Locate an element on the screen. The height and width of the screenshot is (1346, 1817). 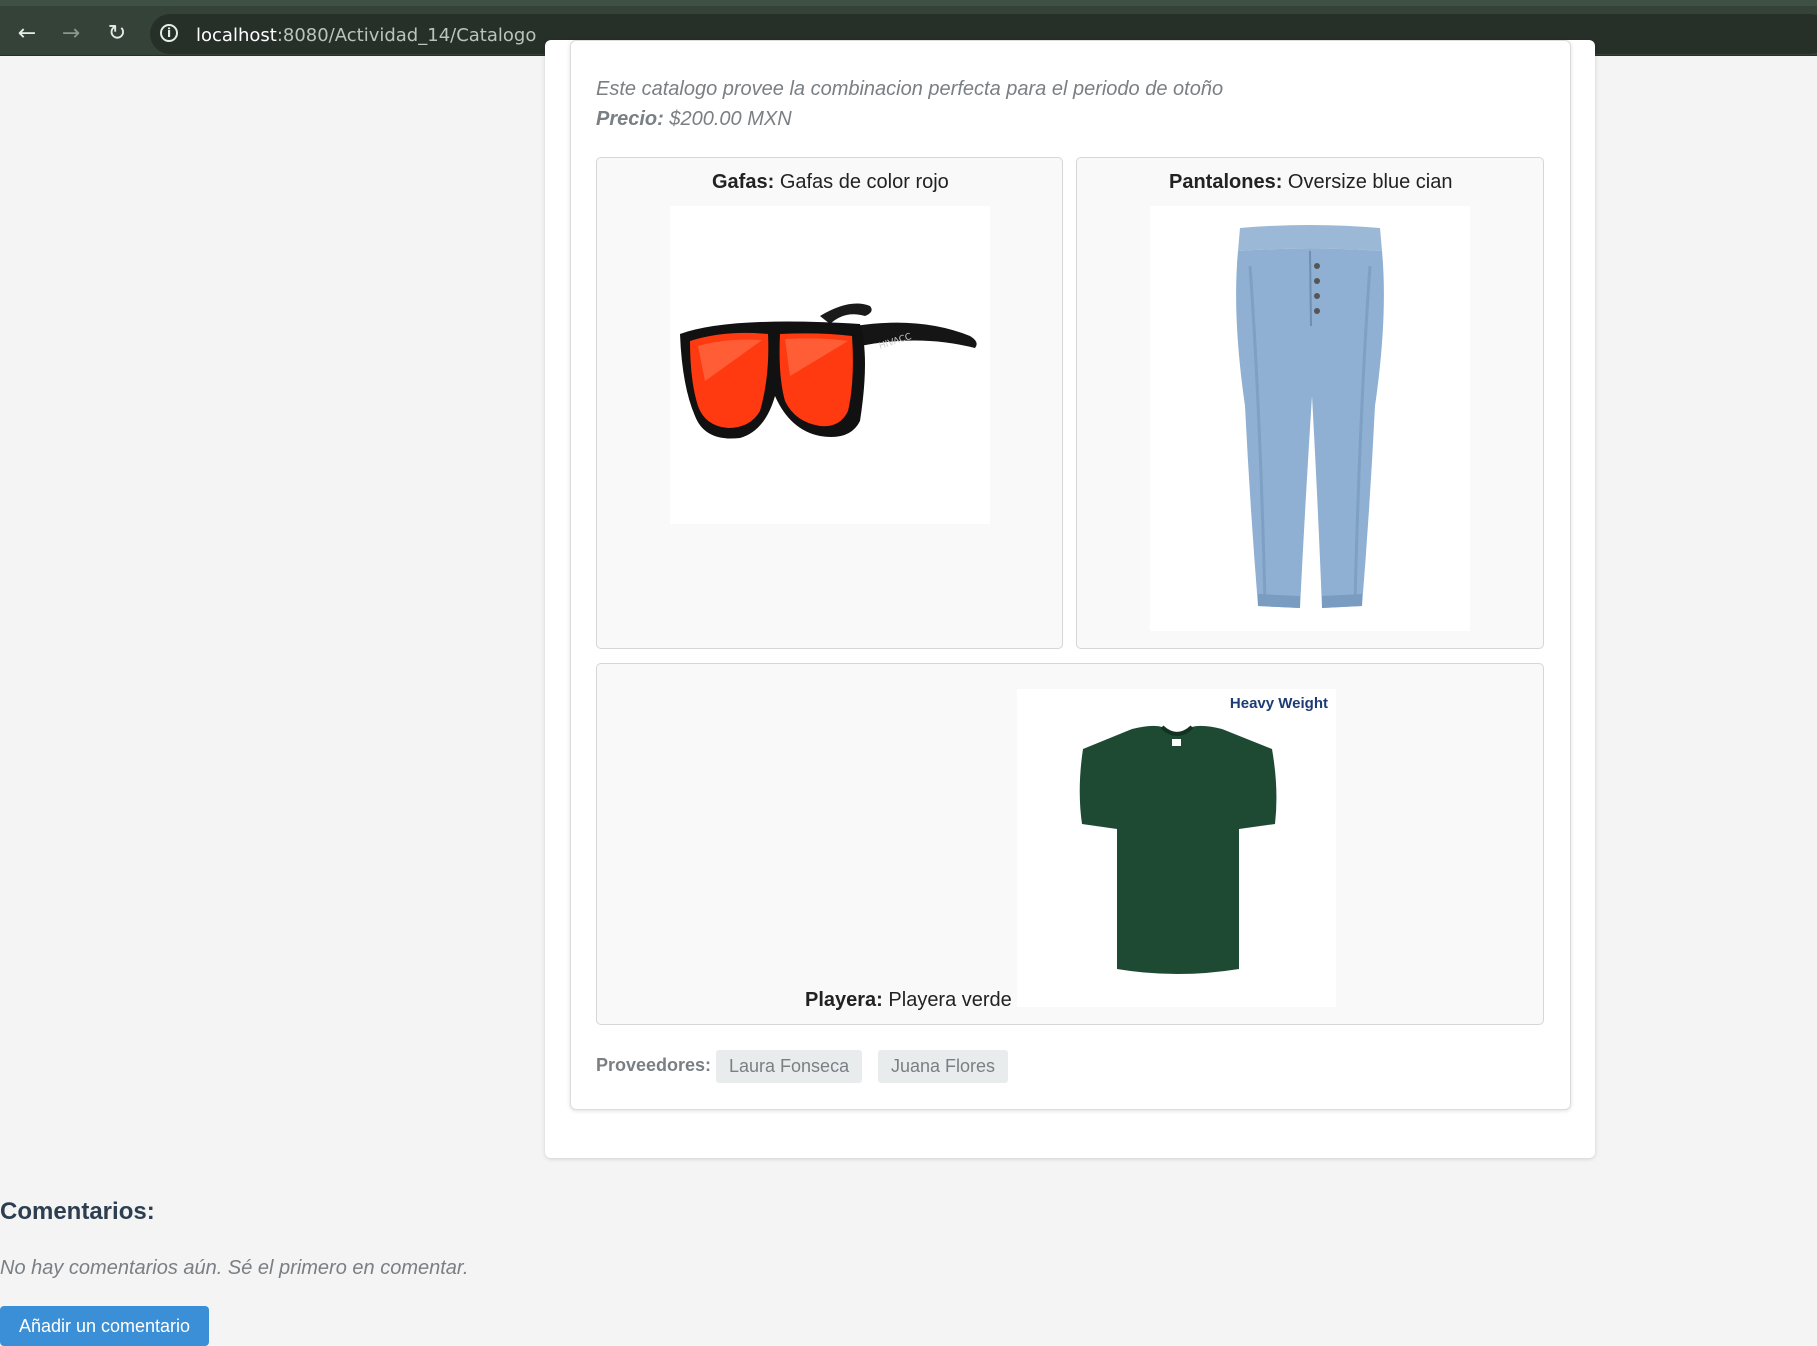
arrow-right-icon: → is located at coordinates (71, 34).